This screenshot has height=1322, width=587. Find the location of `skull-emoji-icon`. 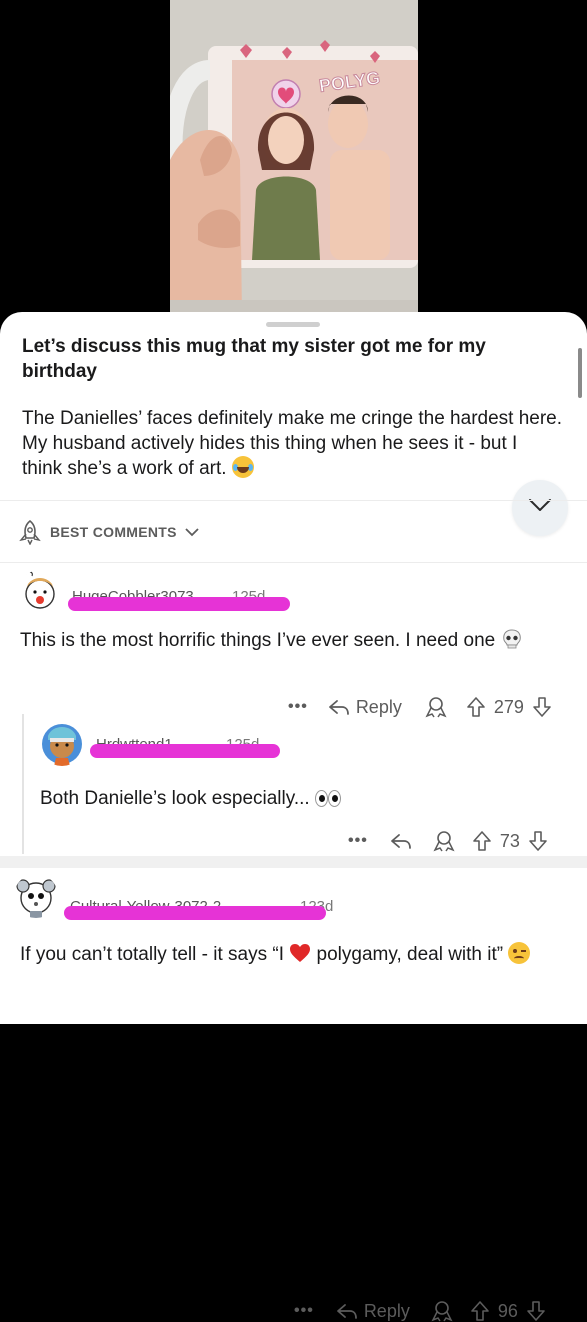

skull-emoji-icon is located at coordinates (511, 639).